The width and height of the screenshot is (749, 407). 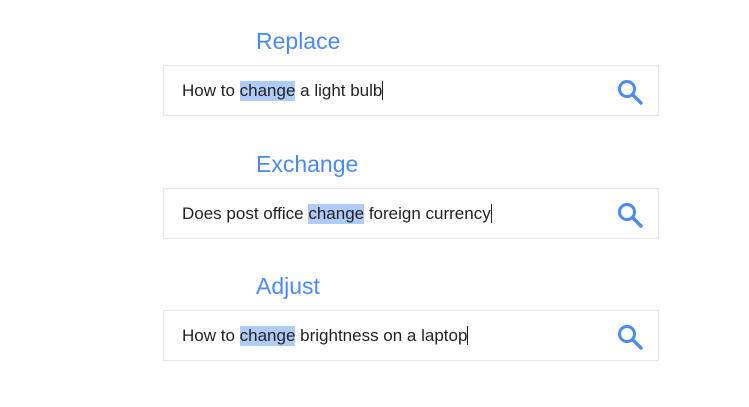 I want to click on section-label-exchange: Exchange, so click(x=307, y=164).